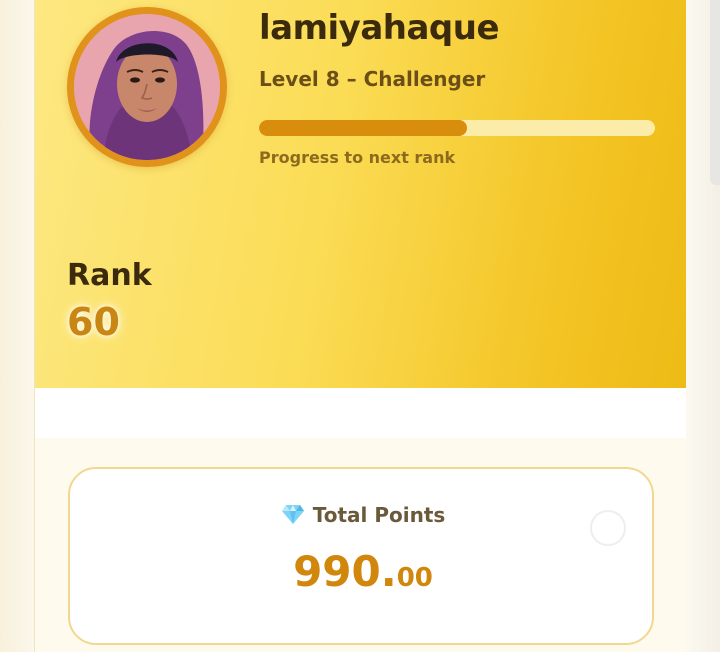  Describe the element at coordinates (379, 28) in the screenshot. I see `username: lamiyahaque` at that location.